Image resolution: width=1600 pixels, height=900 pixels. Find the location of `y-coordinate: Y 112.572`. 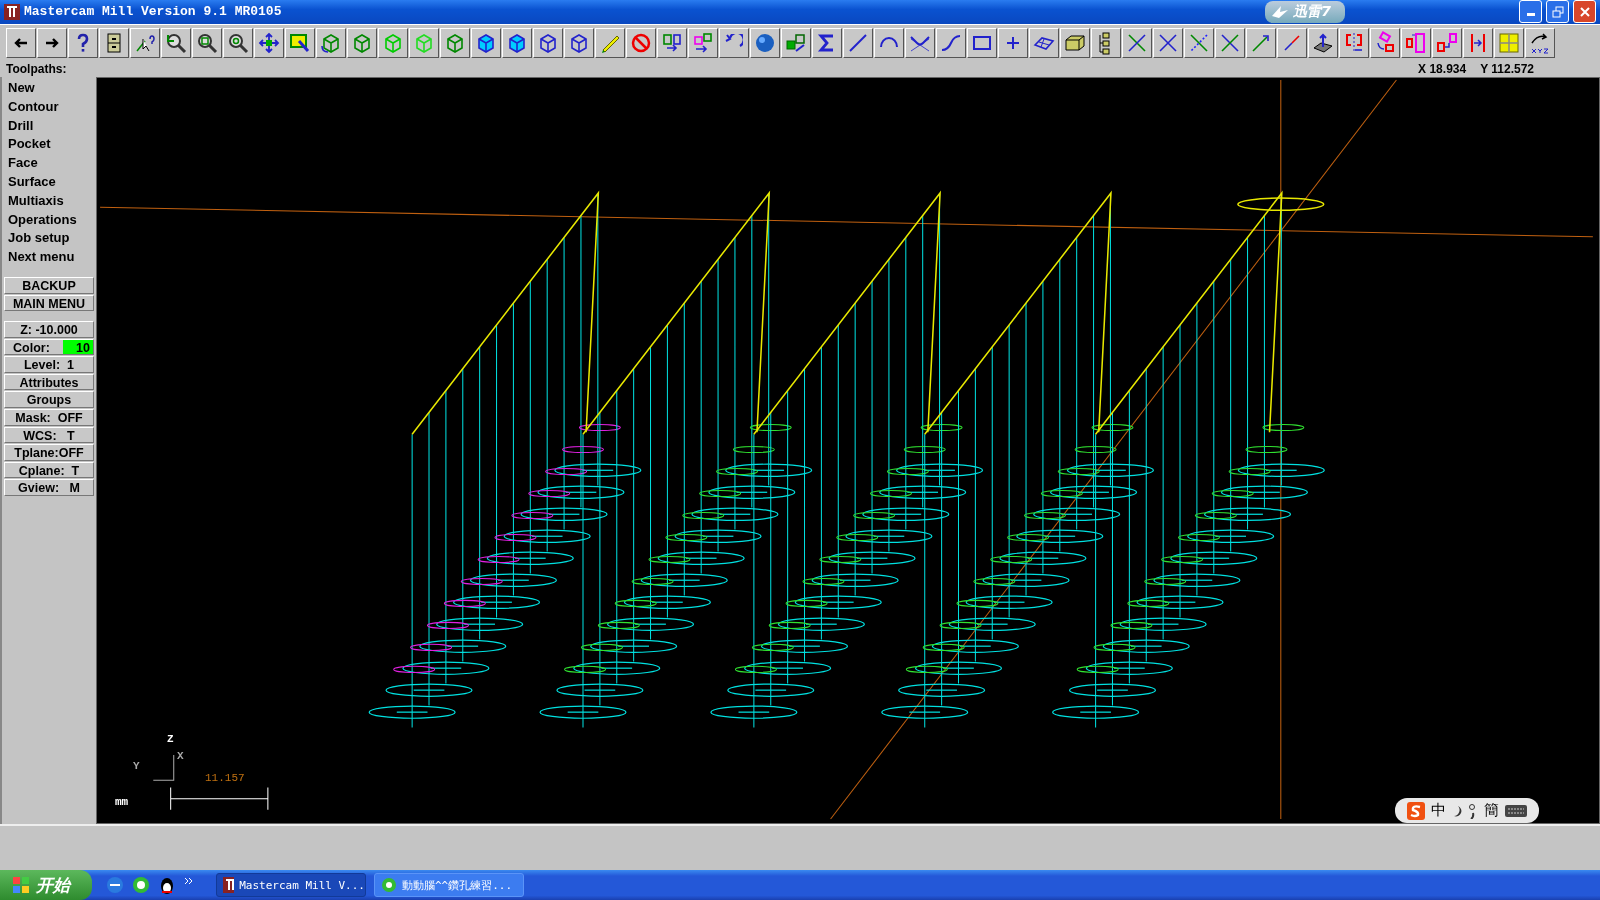

y-coordinate: Y 112.572 is located at coordinates (1507, 68).